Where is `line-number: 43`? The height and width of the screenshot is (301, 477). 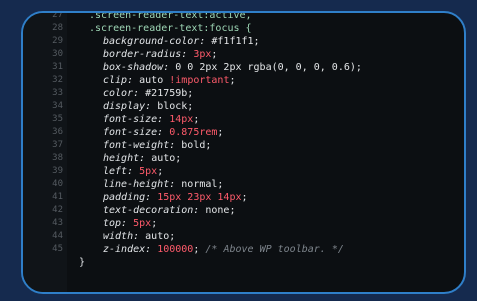 line-number: 43 is located at coordinates (57, 223).